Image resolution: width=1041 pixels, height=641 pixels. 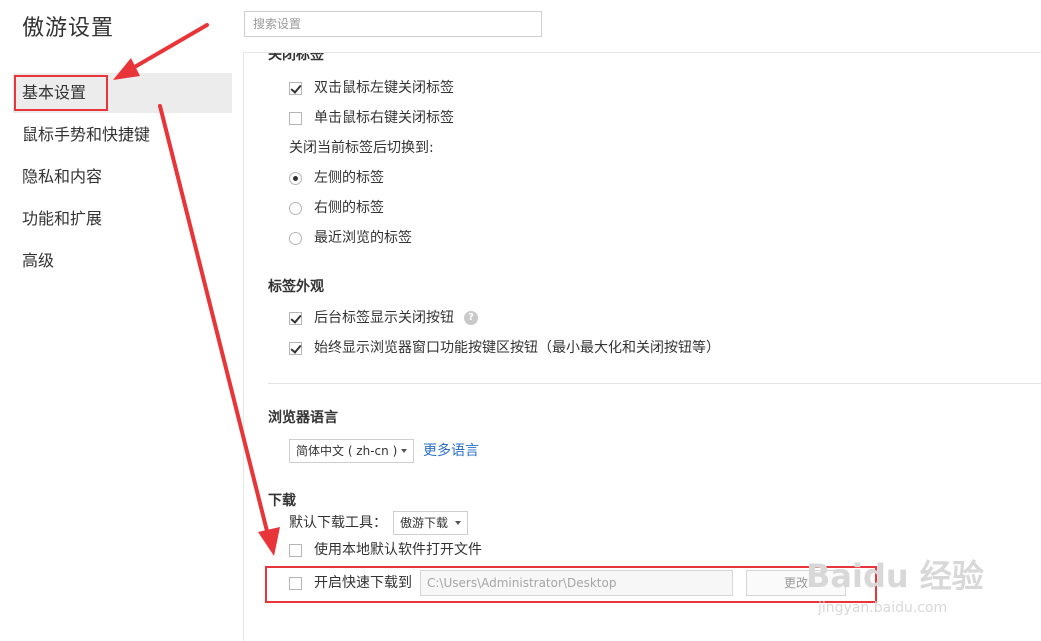 What do you see at coordinates (895, 576) in the screenshot?
I see `watermark-logo: Baidu 经验` at bounding box center [895, 576].